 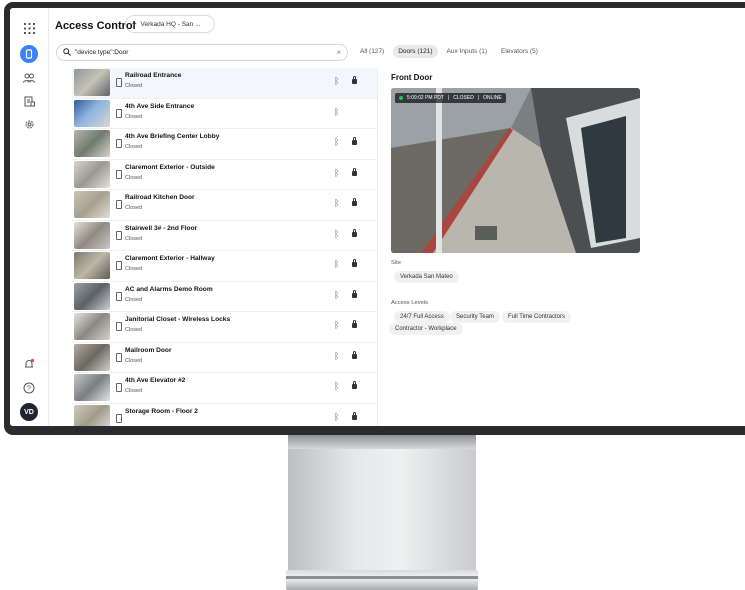 I want to click on camera-time: 5:09:02 PM PDT, so click(x=425, y=98).